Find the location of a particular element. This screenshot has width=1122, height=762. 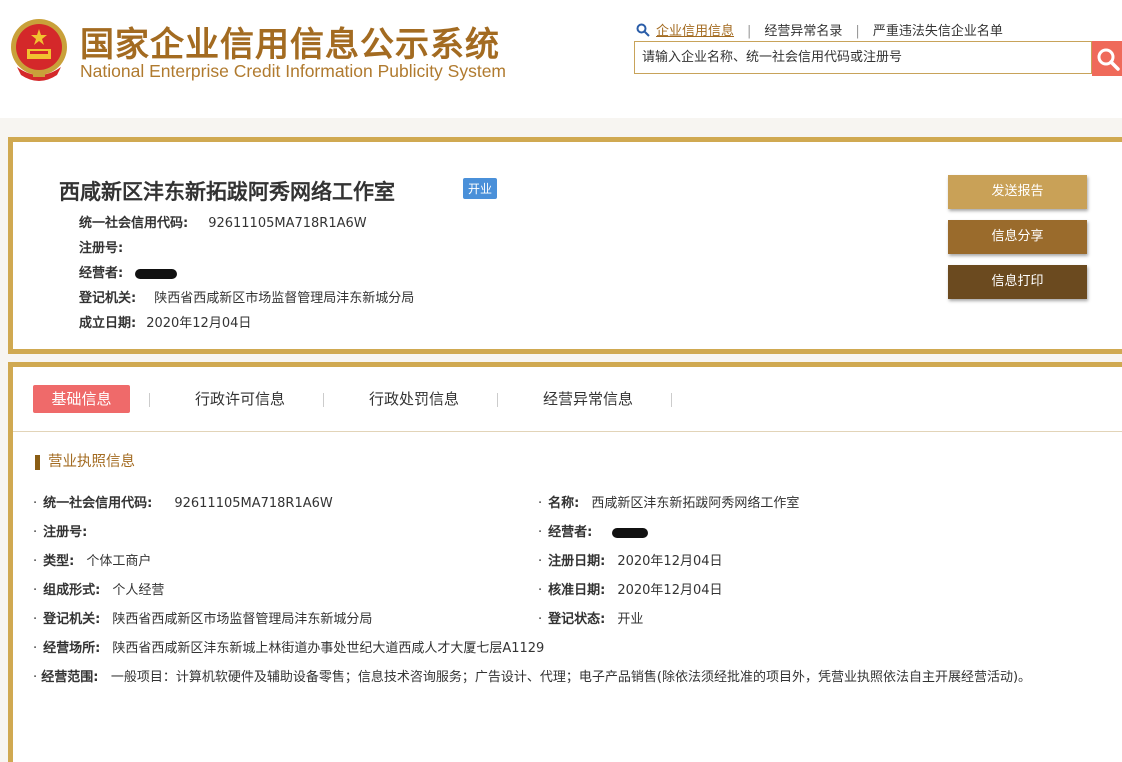

field-value: 个人经营 is located at coordinates (138, 590).